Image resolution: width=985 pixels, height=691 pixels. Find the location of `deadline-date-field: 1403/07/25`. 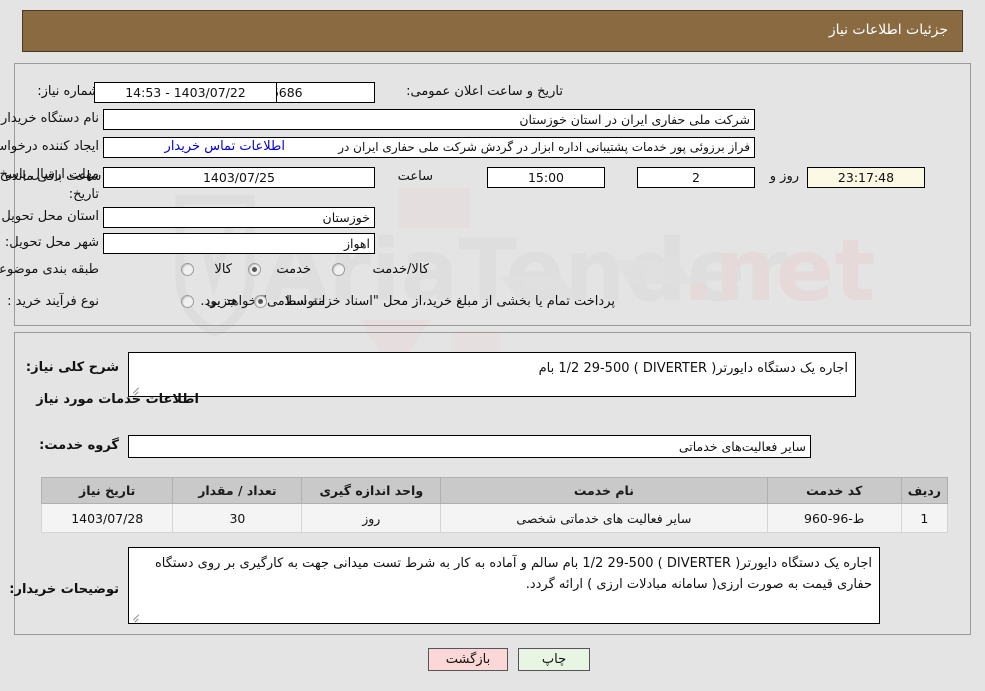

deadline-date-field: 1403/07/25 is located at coordinates (239, 177).